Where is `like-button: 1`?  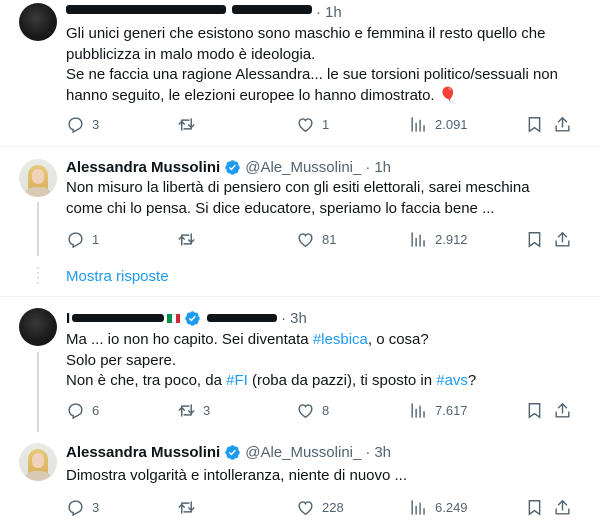
like-button: 1 is located at coordinates (312, 124).